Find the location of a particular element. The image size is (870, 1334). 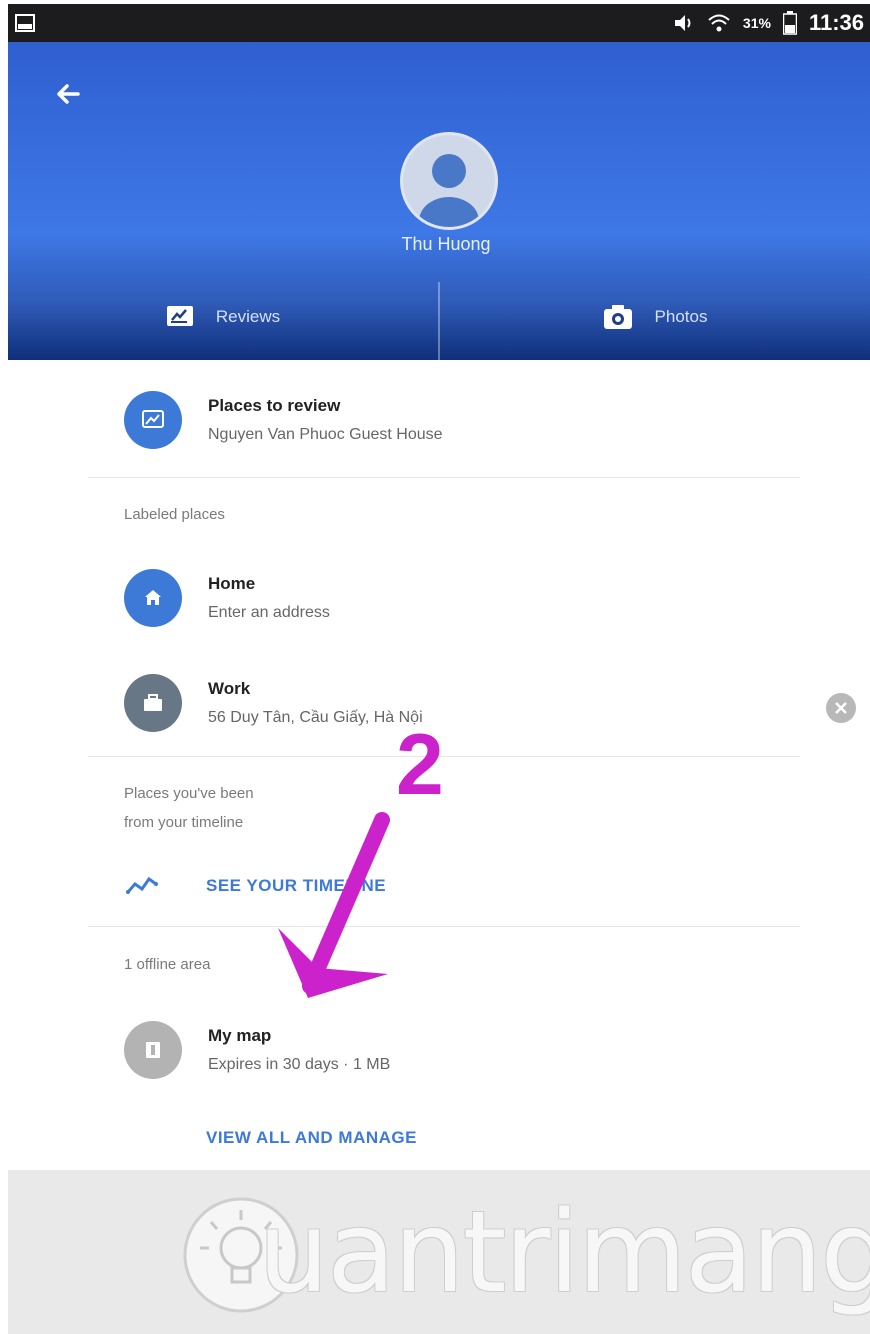

back-arrow-icon is located at coordinates (68, 94).